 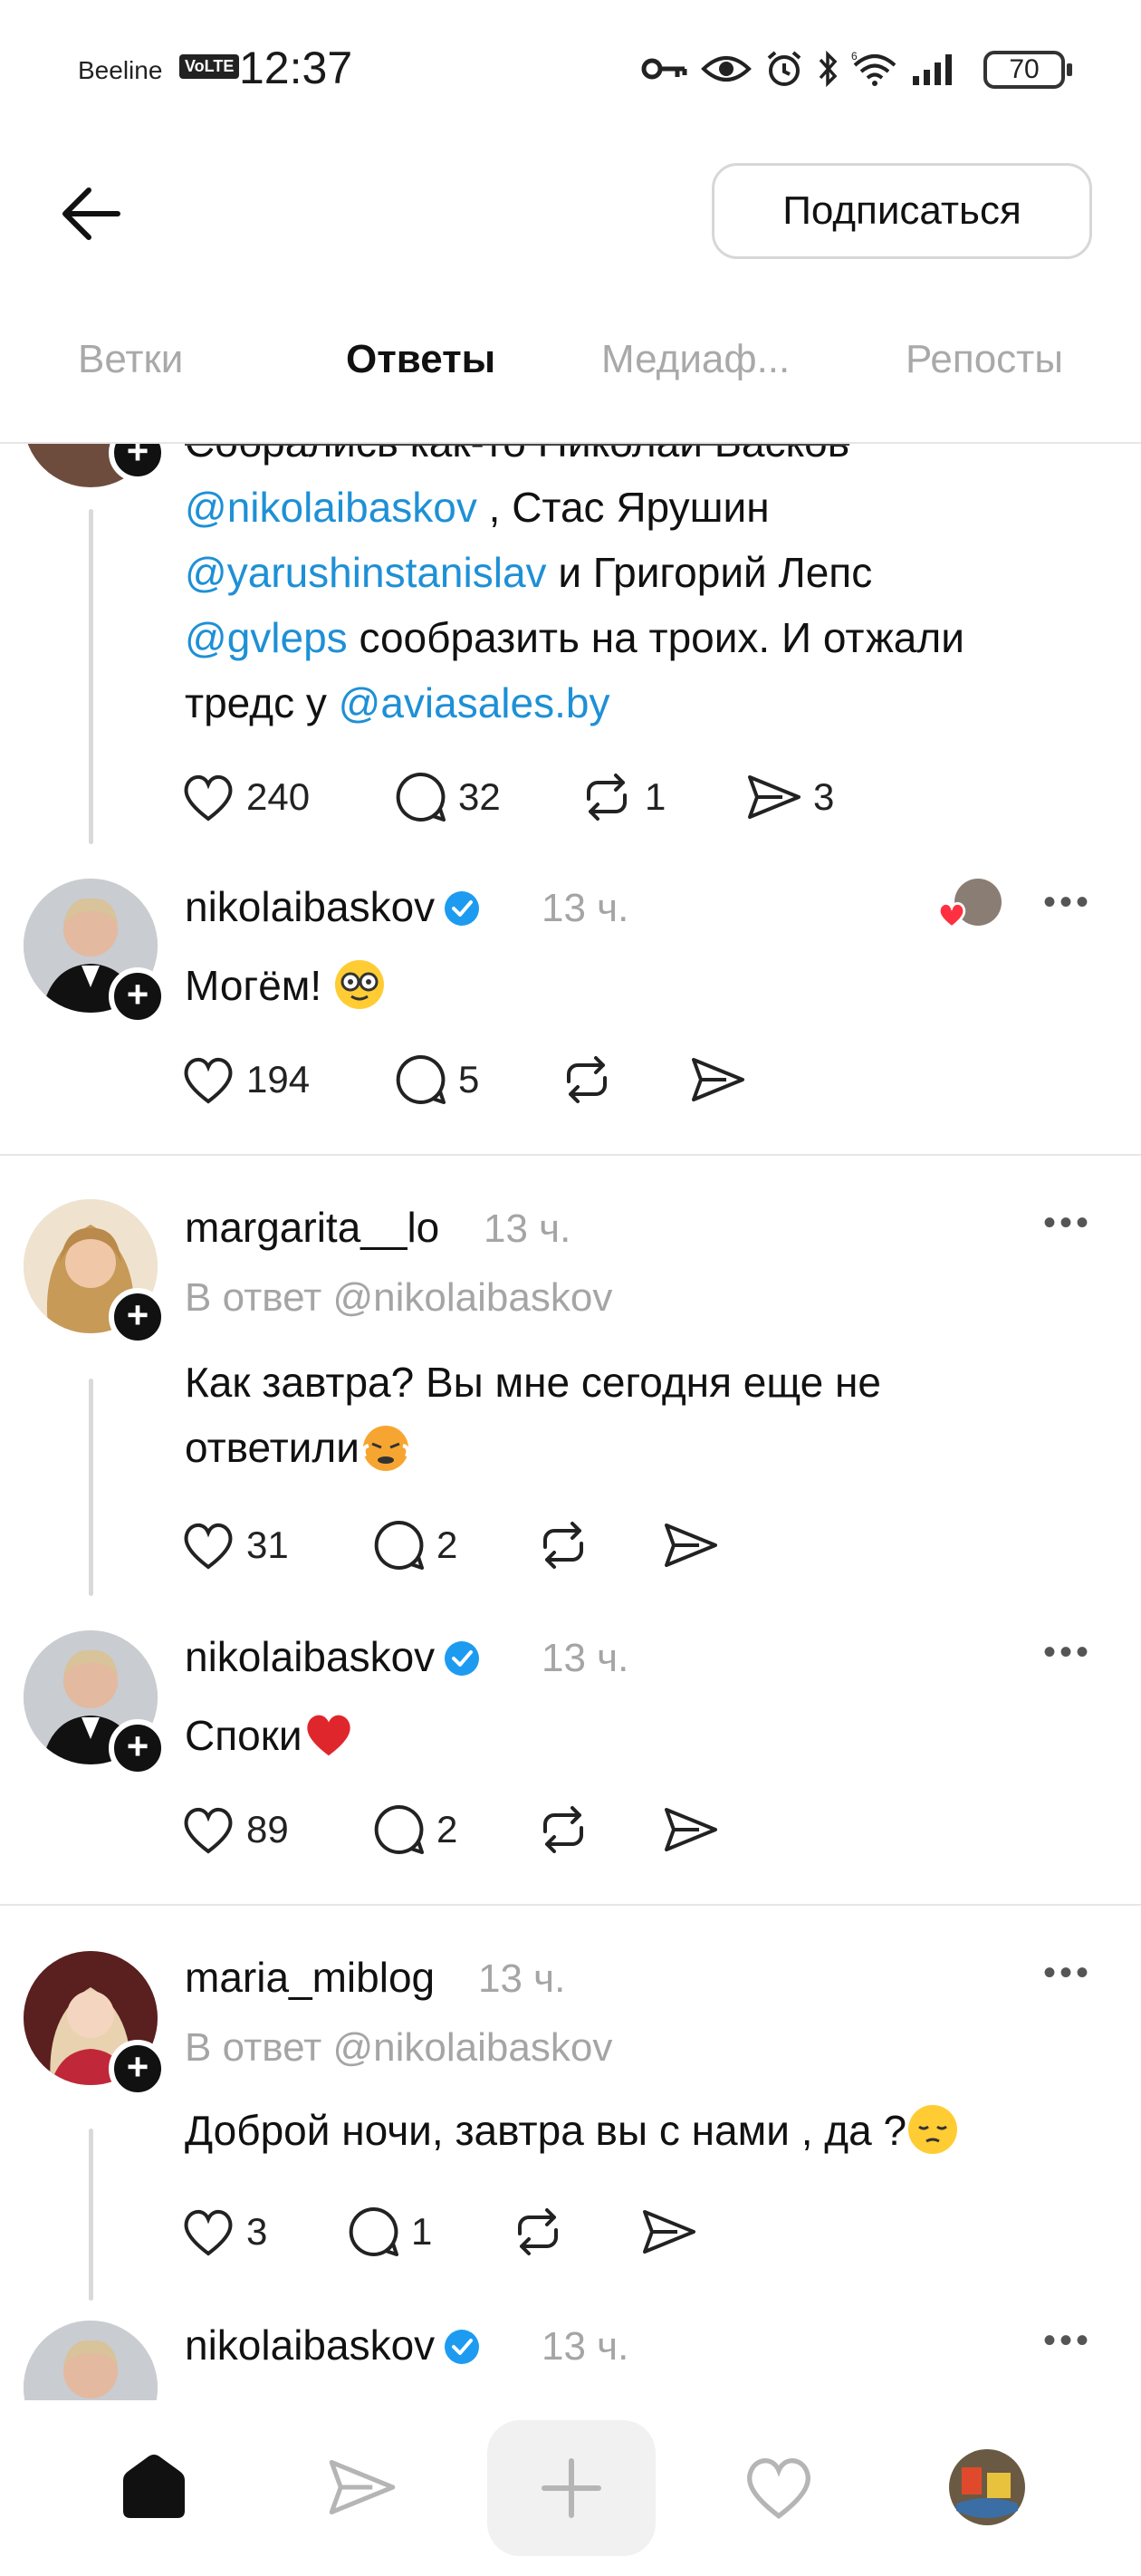 I want to click on plus-icon, so click(x=571, y=2488).